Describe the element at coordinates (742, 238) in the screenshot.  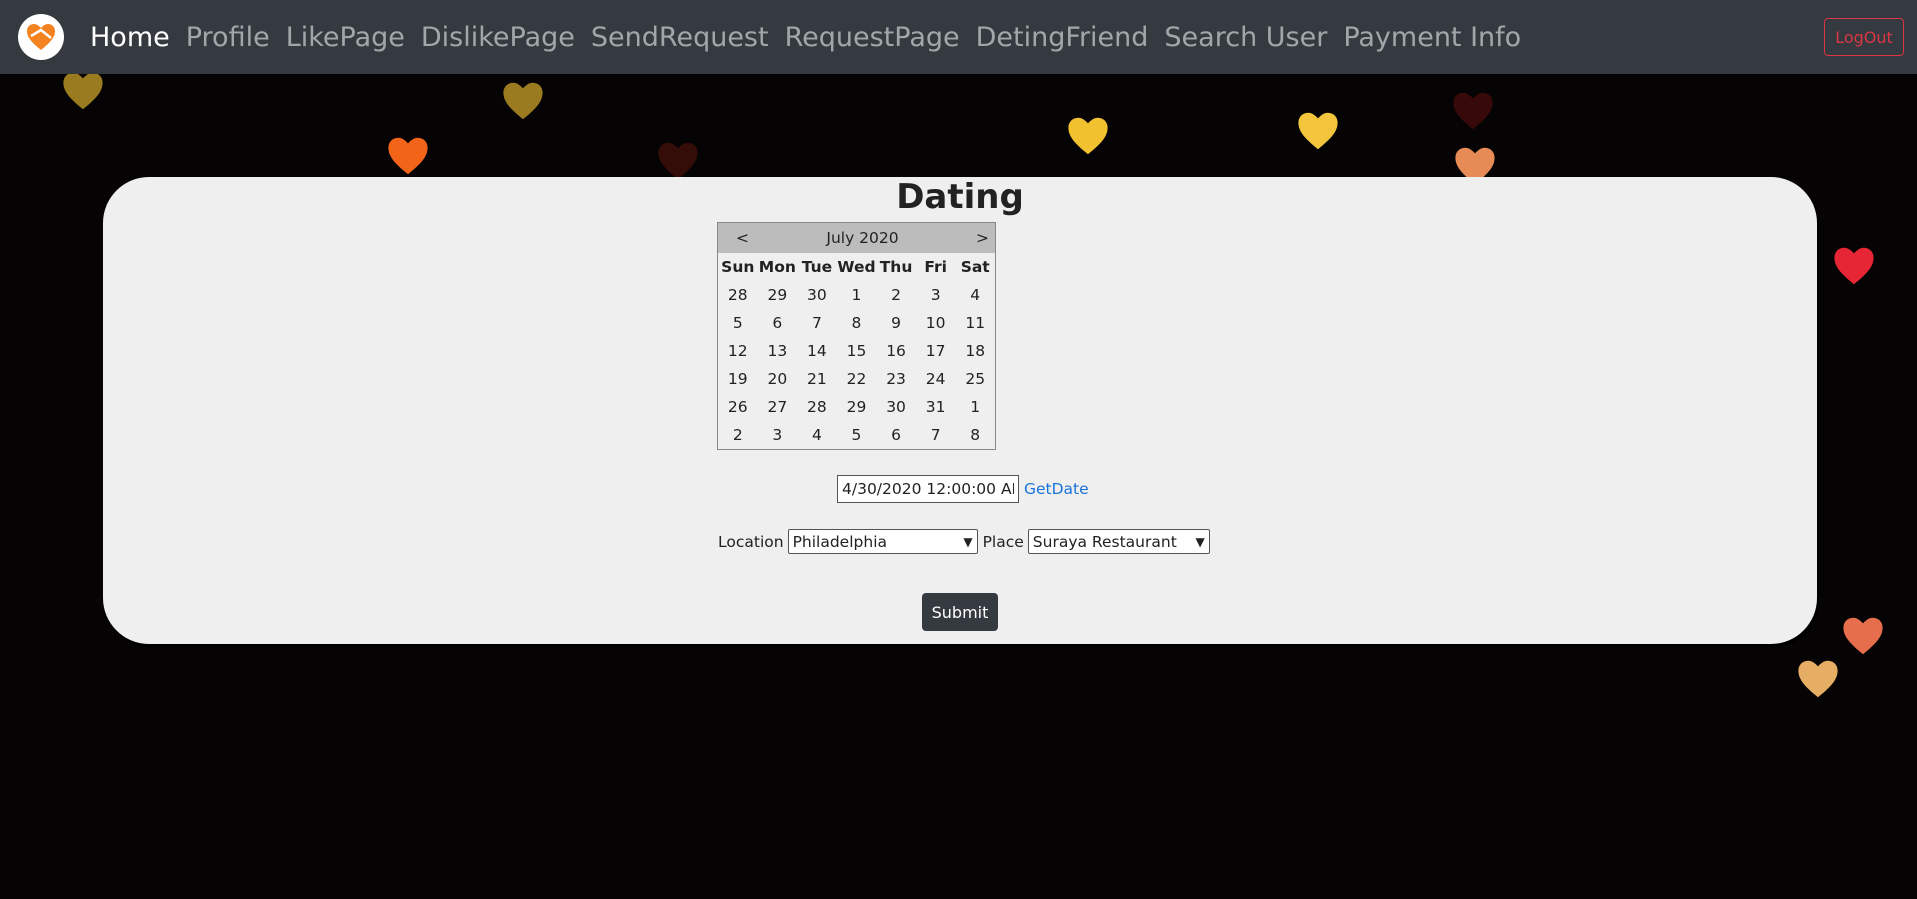
I see `calendar-prev-button: <` at that location.